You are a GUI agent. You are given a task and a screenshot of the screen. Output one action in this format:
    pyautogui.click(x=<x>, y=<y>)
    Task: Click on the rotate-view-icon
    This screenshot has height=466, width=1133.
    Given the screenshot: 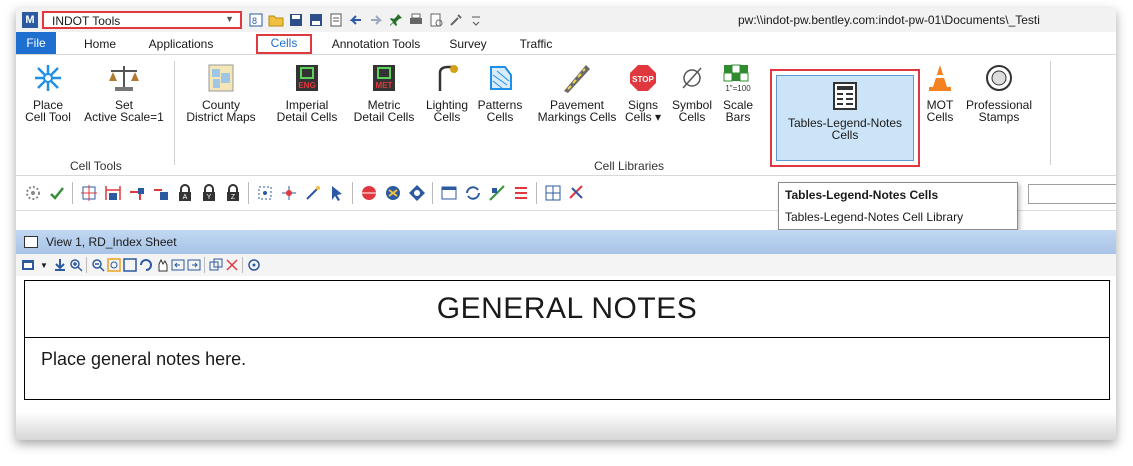 What is the action you would take?
    pyautogui.click(x=146, y=265)
    